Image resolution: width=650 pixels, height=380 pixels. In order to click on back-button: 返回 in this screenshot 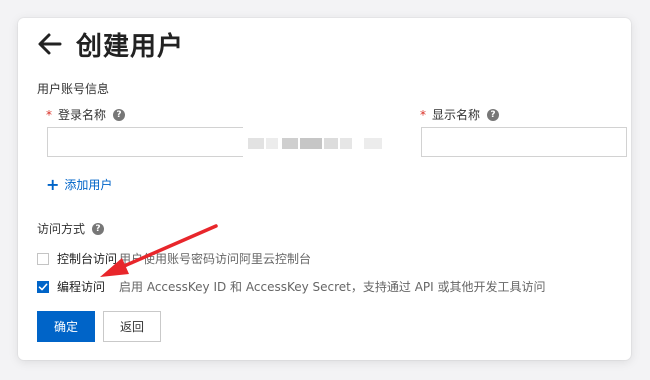, I will do `click(132, 326)`.